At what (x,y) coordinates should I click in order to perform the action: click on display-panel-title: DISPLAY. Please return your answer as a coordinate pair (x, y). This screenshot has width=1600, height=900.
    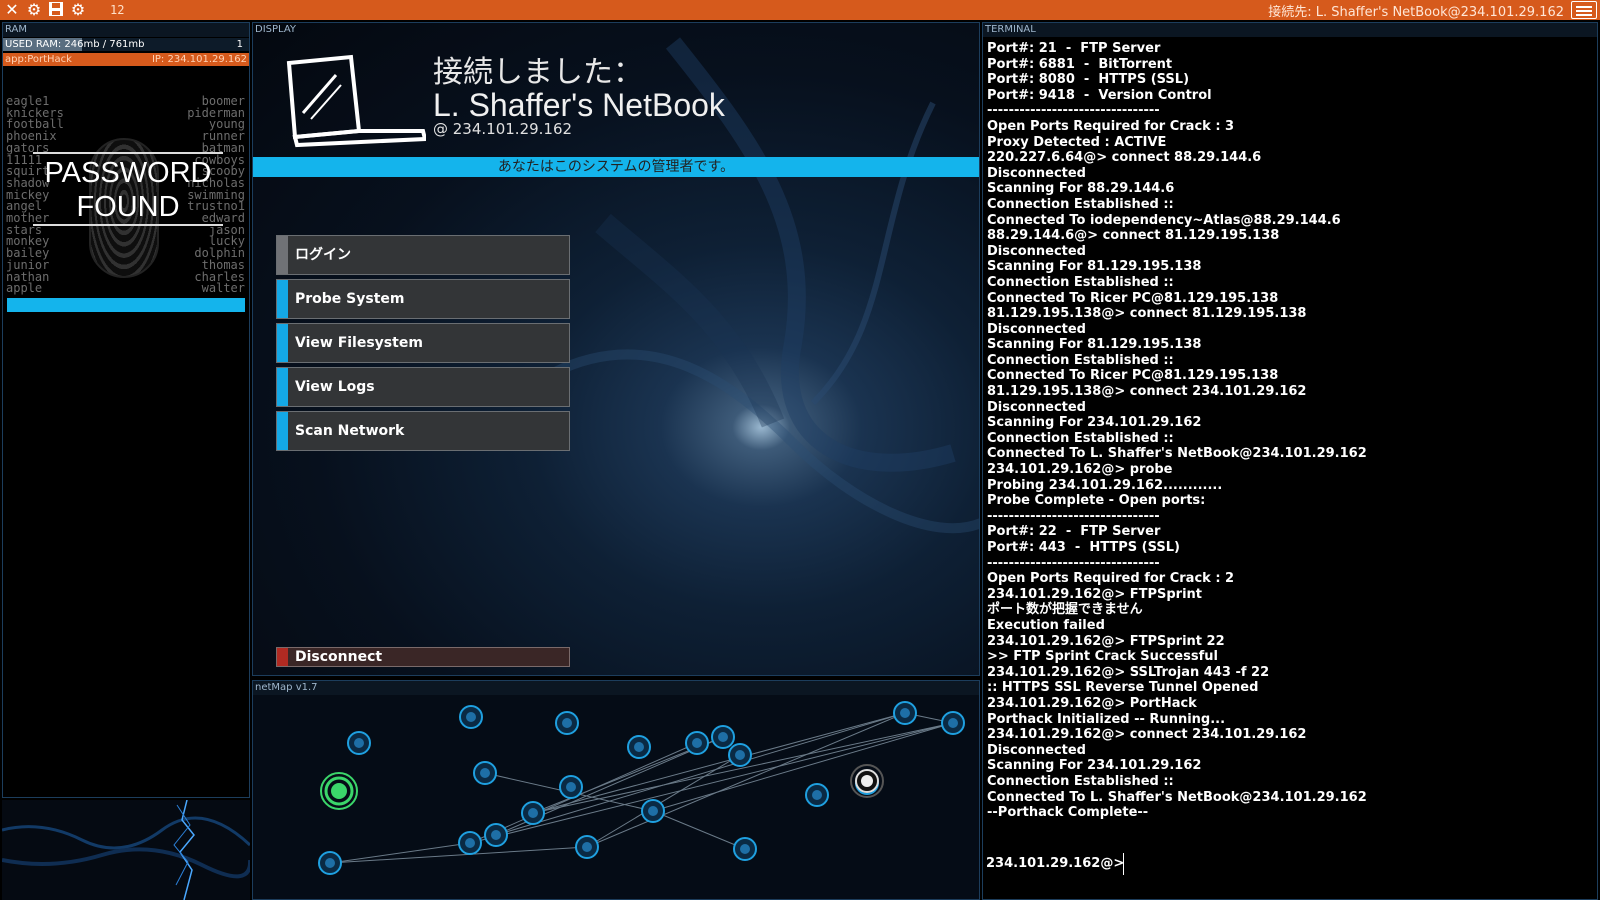
    Looking at the image, I should click on (276, 29).